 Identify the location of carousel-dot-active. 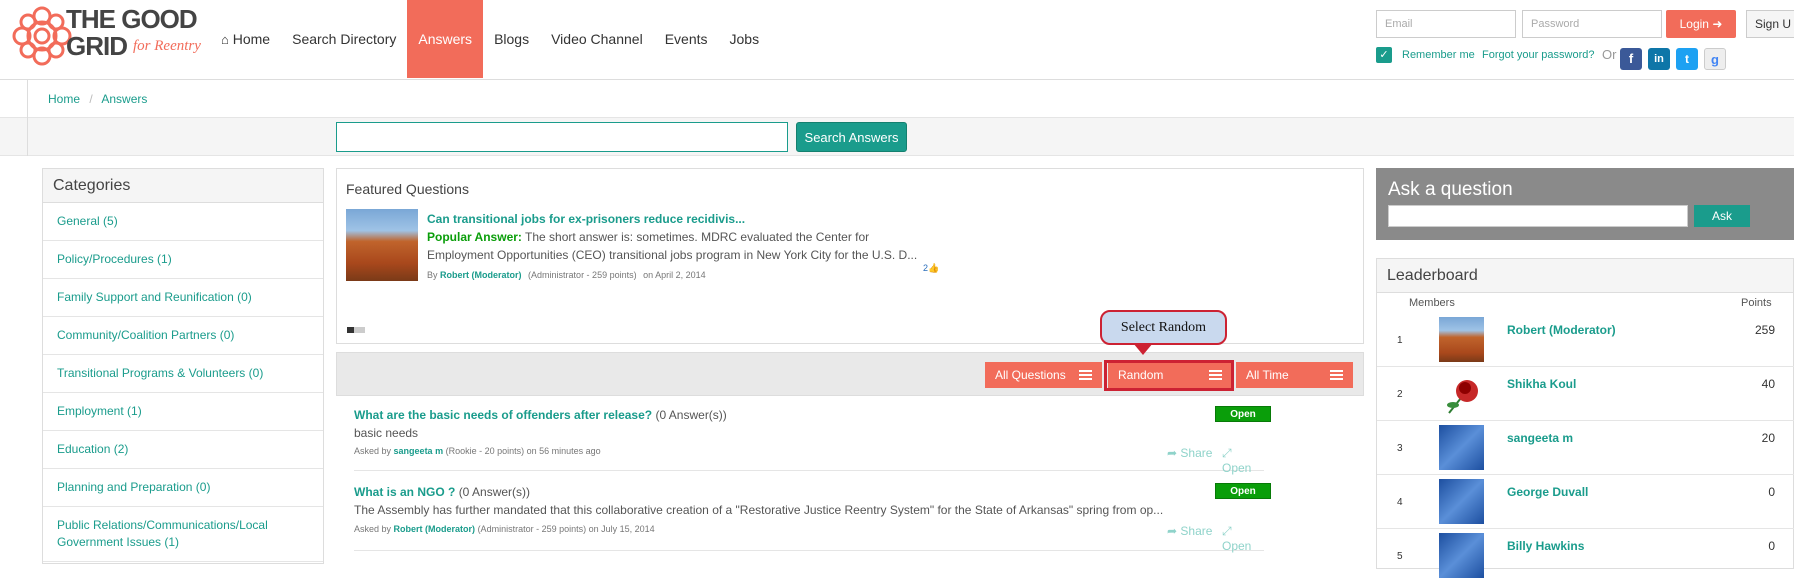
(350, 330).